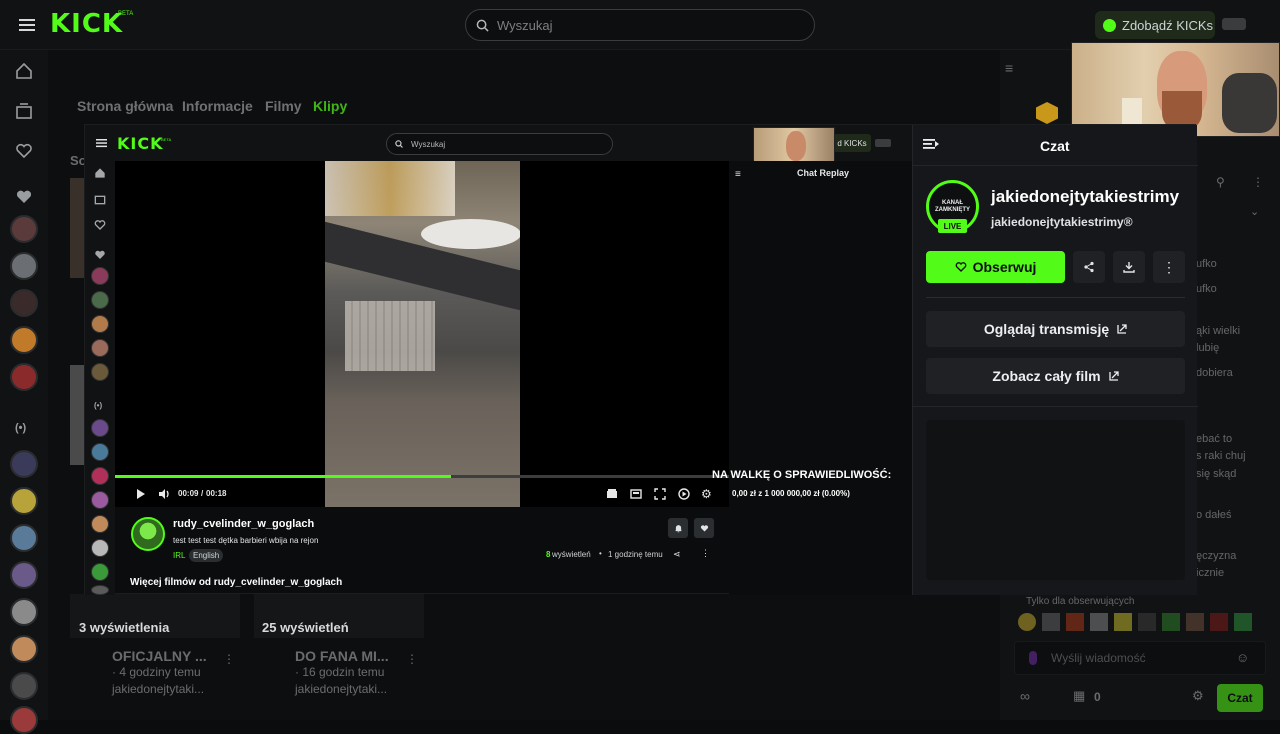  I want to click on watch-stream-button: Oglądaj transmisję, so click(1055, 329).